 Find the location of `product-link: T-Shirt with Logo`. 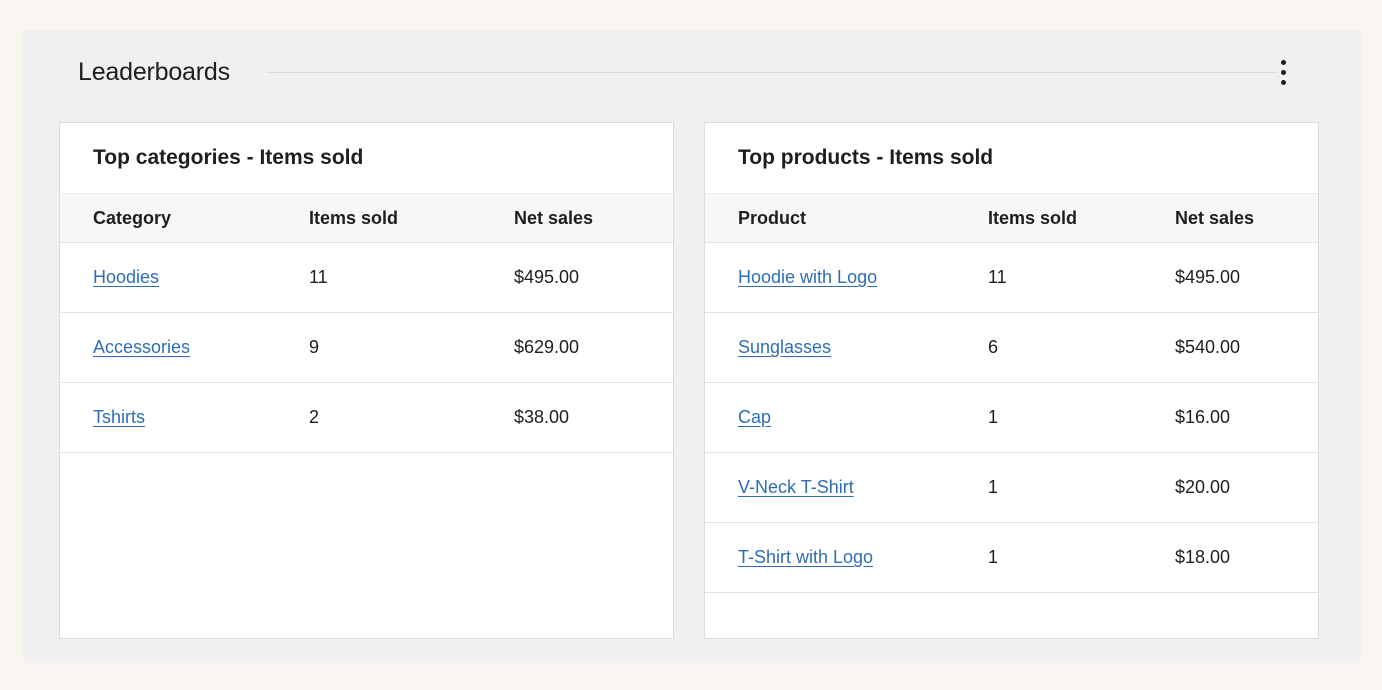

product-link: T-Shirt with Logo is located at coordinates (805, 557).